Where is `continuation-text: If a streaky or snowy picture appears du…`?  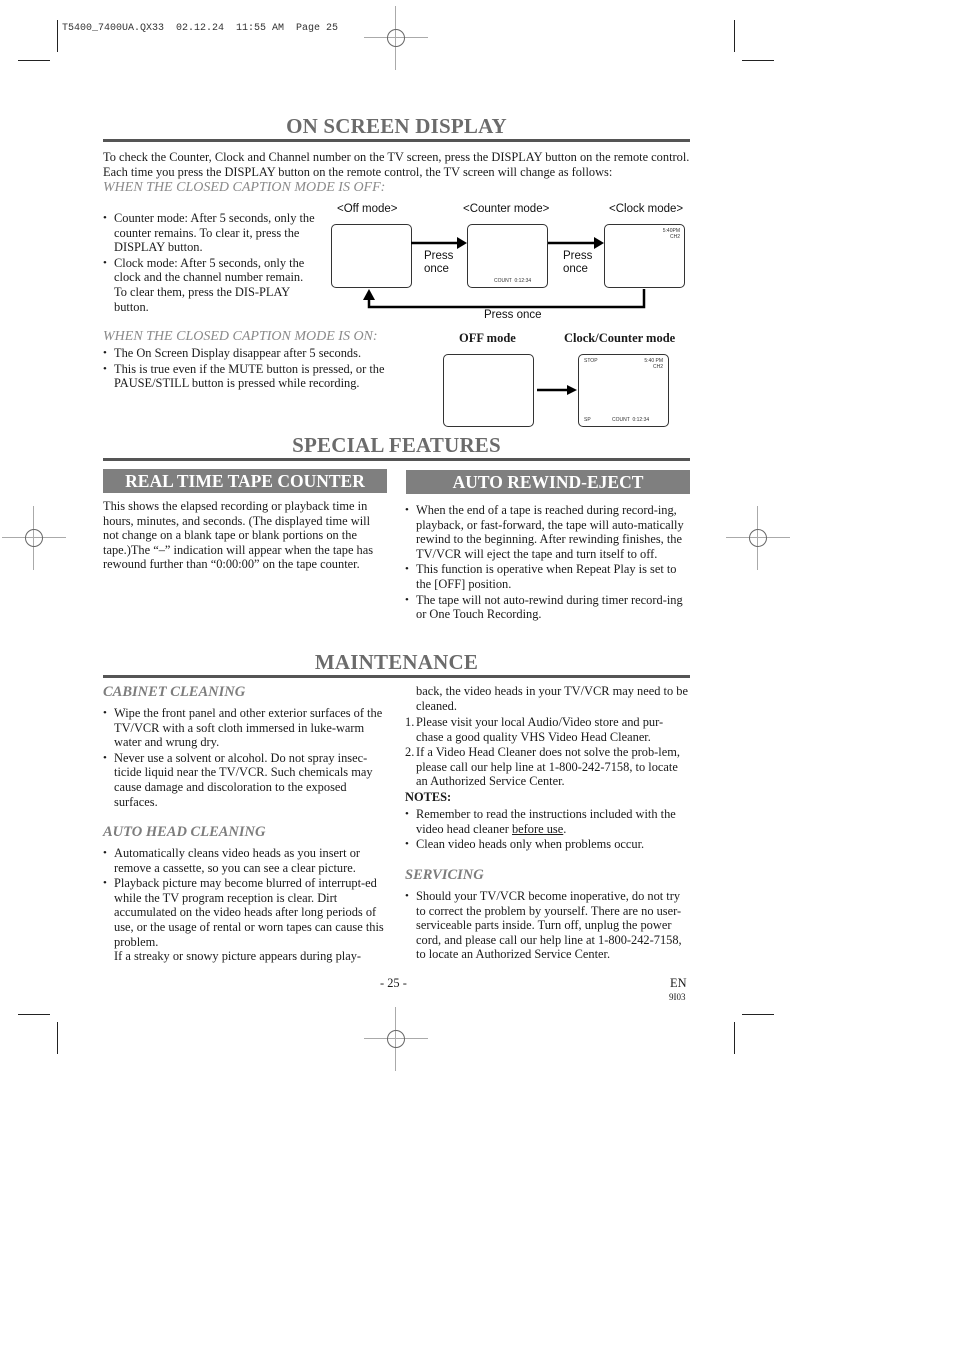
continuation-text: If a streaky or snowy picture appears du… is located at coordinates (238, 956).